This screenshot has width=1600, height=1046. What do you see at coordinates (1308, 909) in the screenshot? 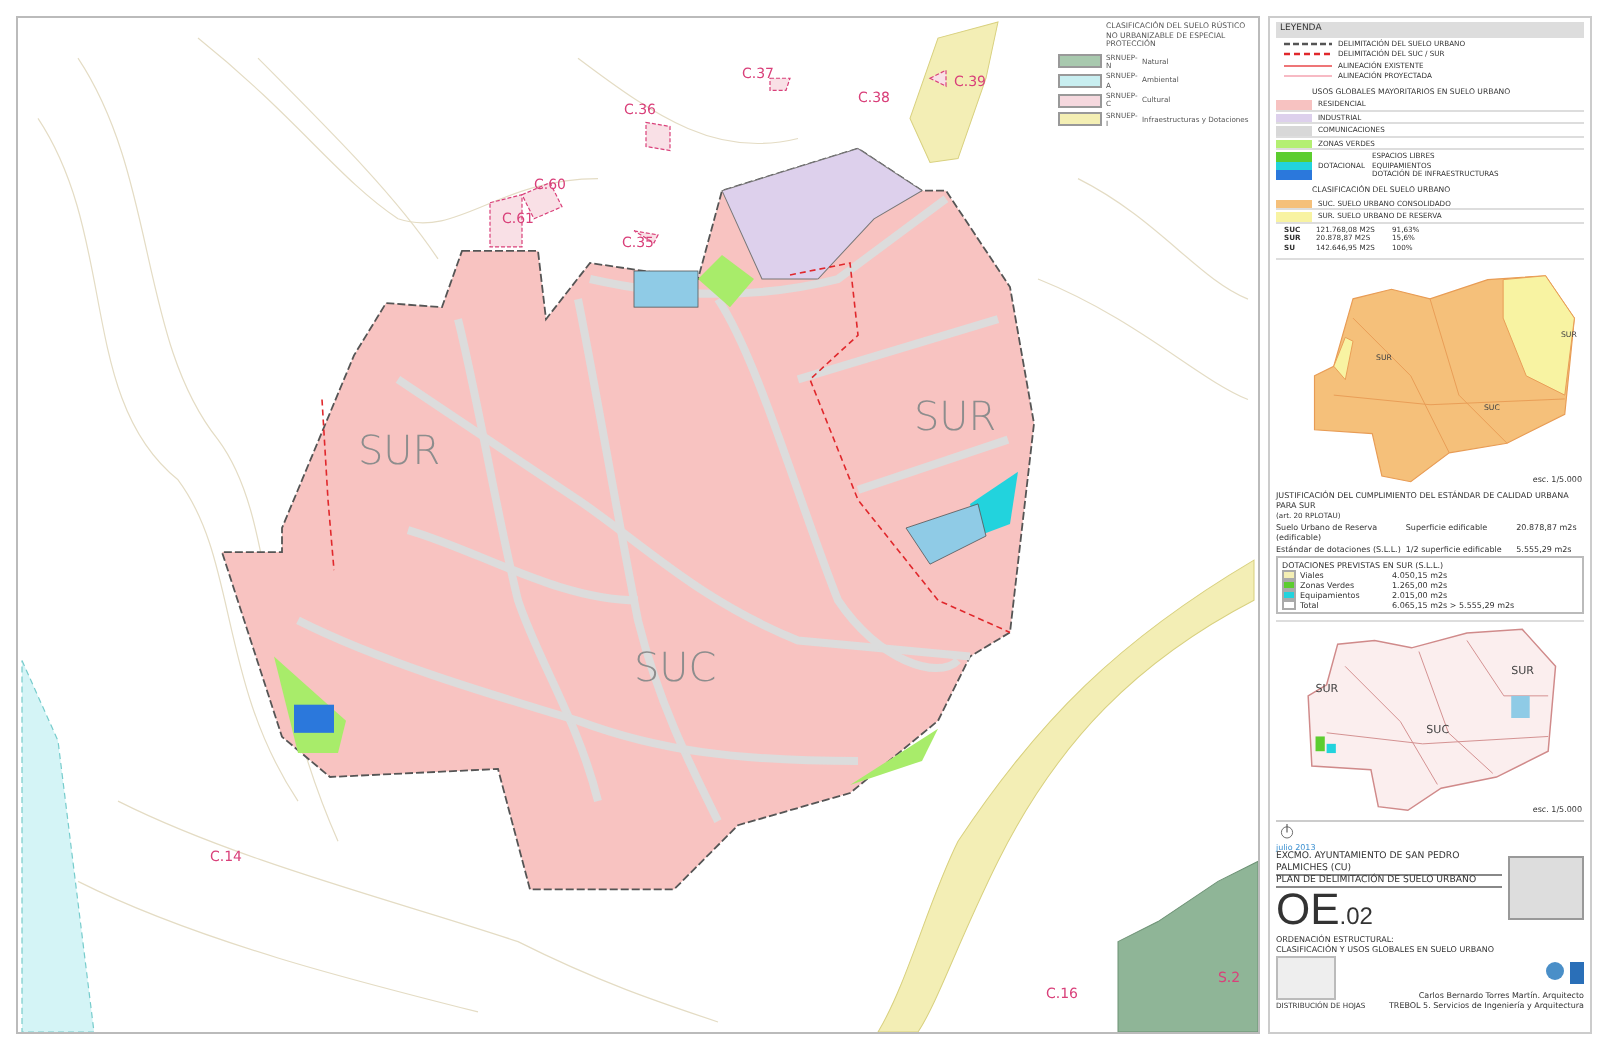
I see `sheet-prefix: OE` at bounding box center [1308, 909].